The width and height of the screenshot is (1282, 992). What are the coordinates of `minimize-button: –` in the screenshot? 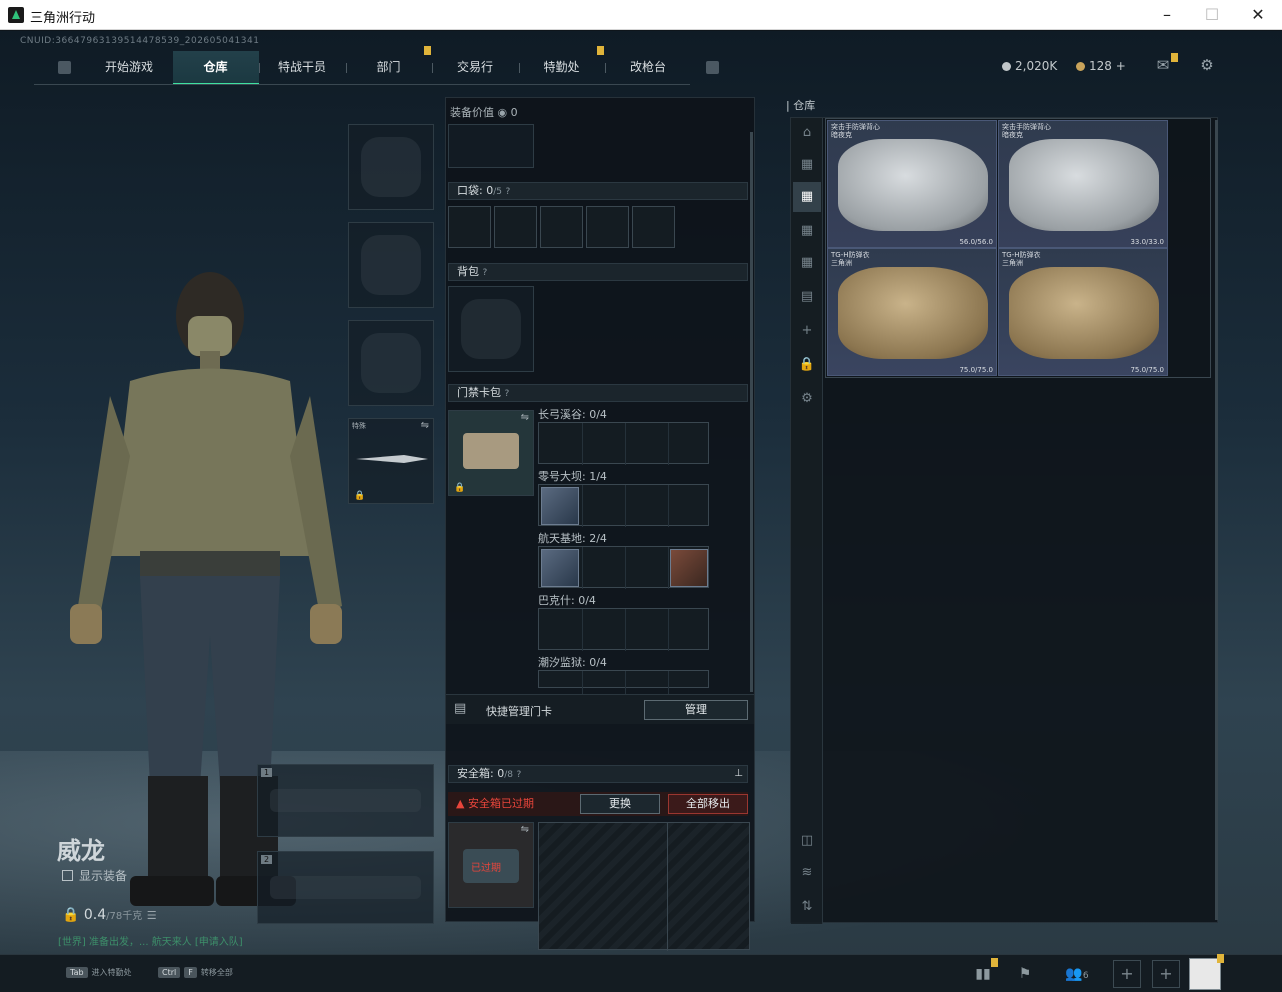 It's located at (1167, 15).